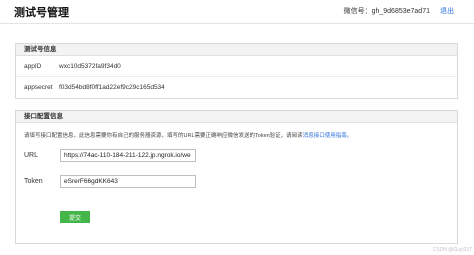 This screenshot has width=474, height=255. I want to click on token-input, so click(128, 181).